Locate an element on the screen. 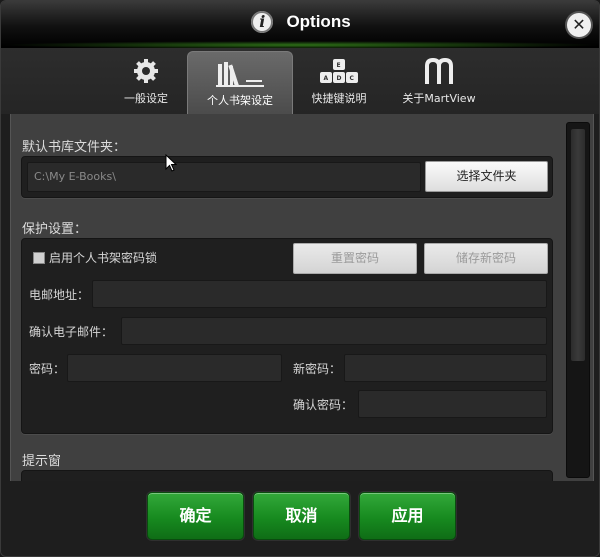 This screenshot has height=557, width=600. tab-bookshelf: 个人书架设定 is located at coordinates (240, 83).